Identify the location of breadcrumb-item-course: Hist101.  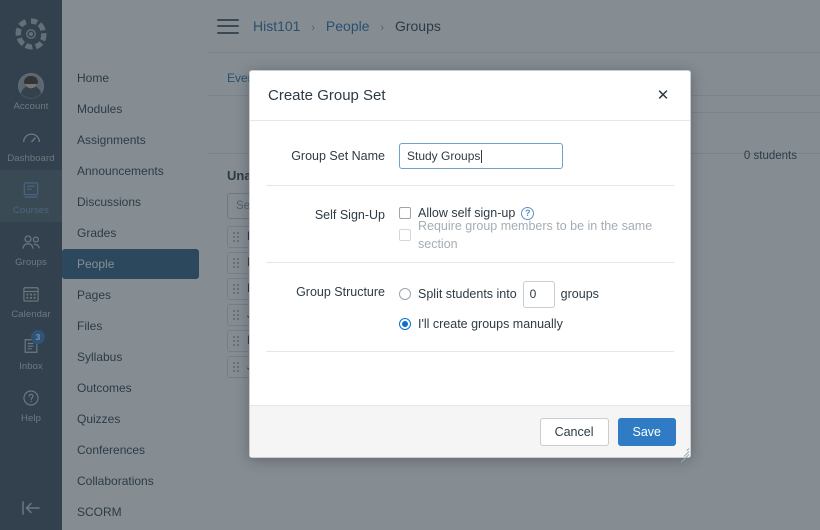
(276, 26).